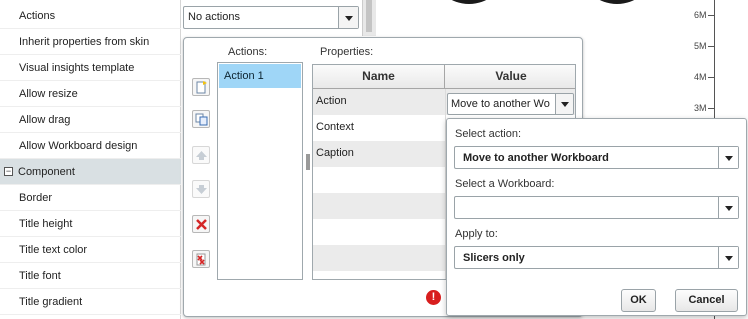  I want to click on list-item-action-1: Action 1, so click(260, 76).